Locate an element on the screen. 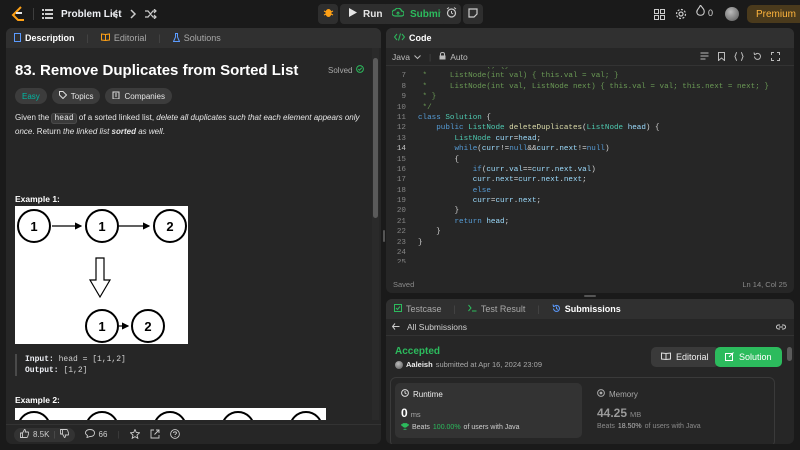 Image resolution: width=800 pixels, height=450 pixels. premium-button: Premium is located at coordinates (773, 14).